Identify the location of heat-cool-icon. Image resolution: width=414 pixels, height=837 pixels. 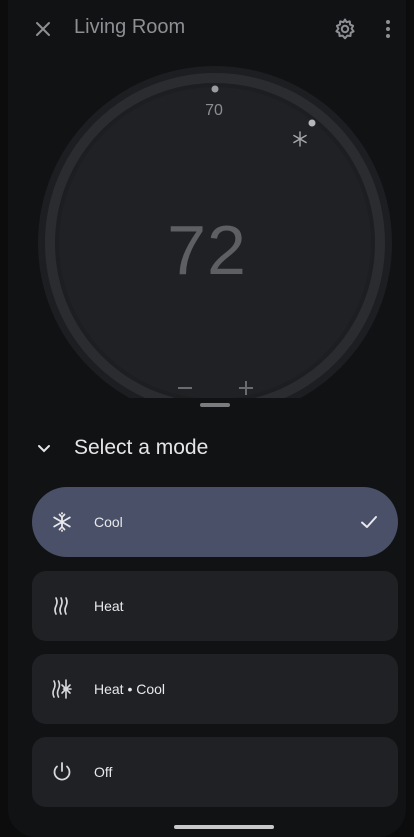
(62, 689).